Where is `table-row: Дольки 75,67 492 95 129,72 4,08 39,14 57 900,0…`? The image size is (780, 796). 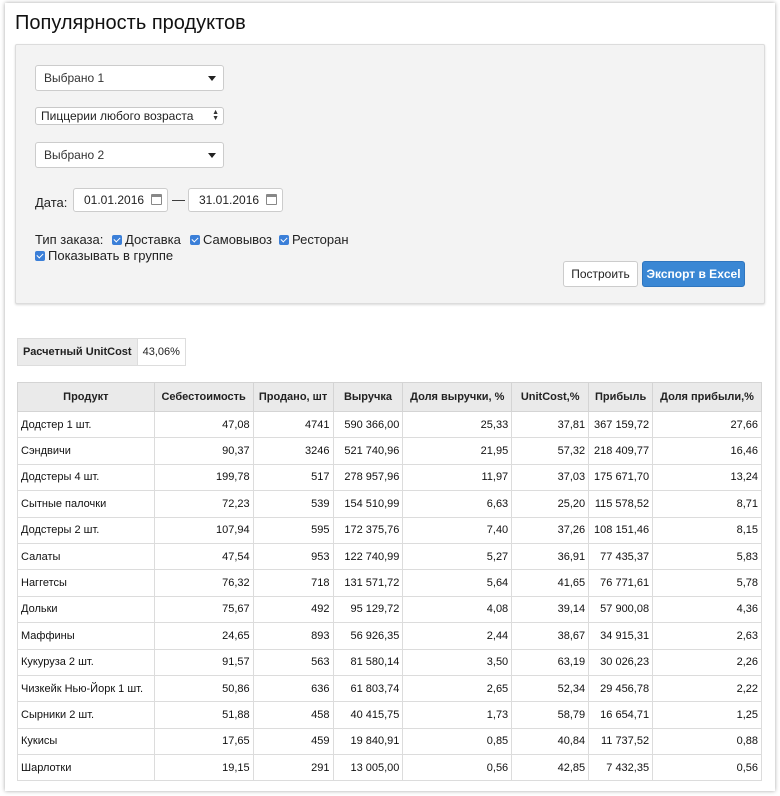 table-row: Дольки 75,67 492 95 129,72 4,08 39,14 57 900,0… is located at coordinates (389, 609).